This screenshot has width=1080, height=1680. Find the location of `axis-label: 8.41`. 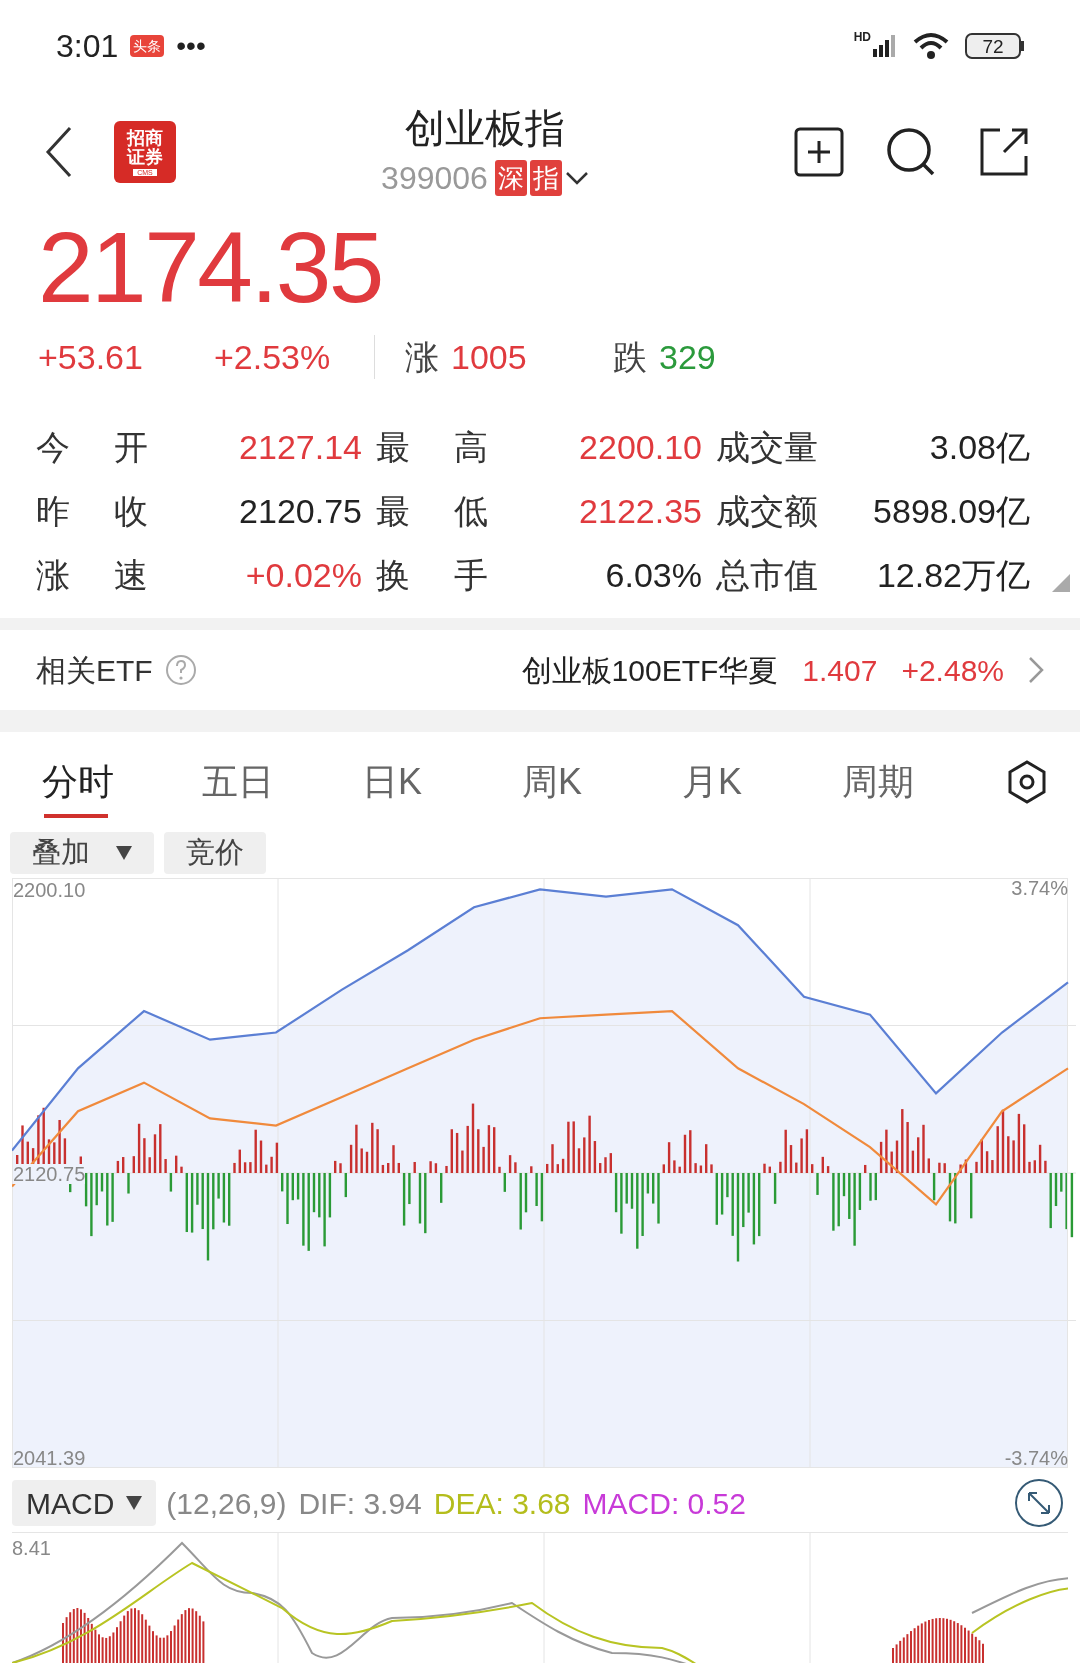

axis-label: 8.41 is located at coordinates (31, 1548).